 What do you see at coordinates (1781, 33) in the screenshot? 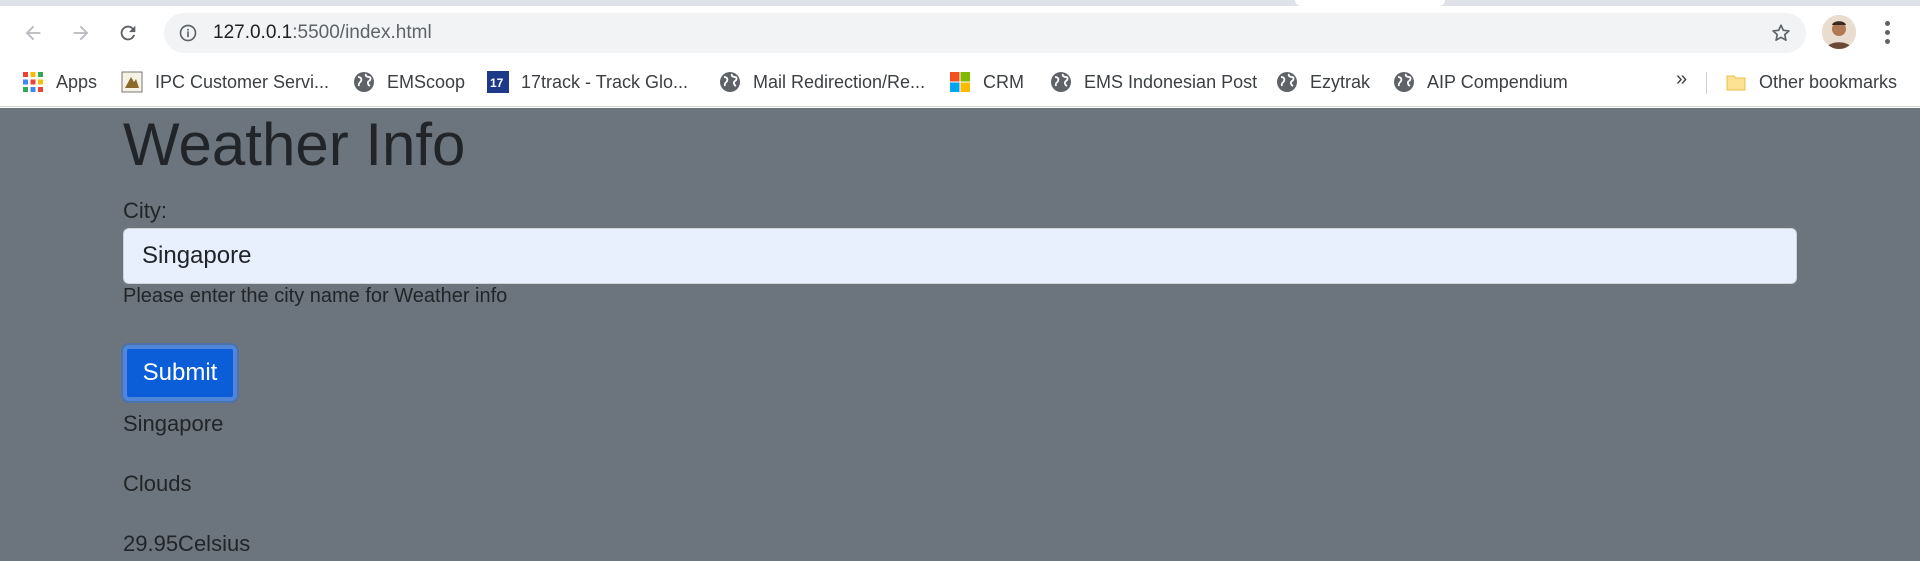
I see `star-icon` at bounding box center [1781, 33].